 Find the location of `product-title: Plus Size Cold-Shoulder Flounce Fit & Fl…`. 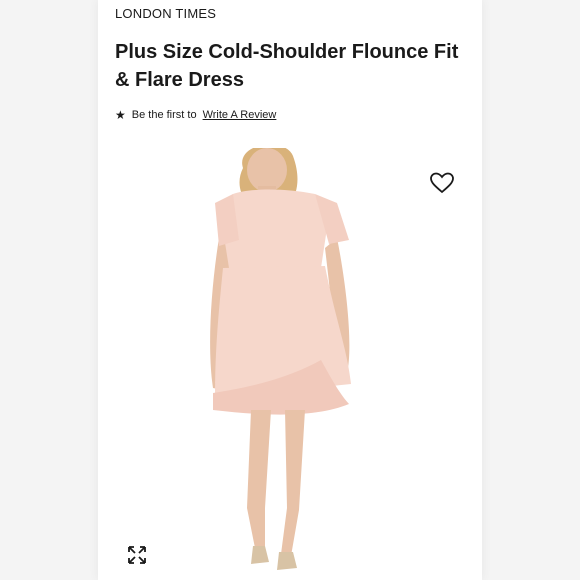

product-title: Plus Size Cold-Shoulder Flounce Fit & Fl… is located at coordinates (287, 66).